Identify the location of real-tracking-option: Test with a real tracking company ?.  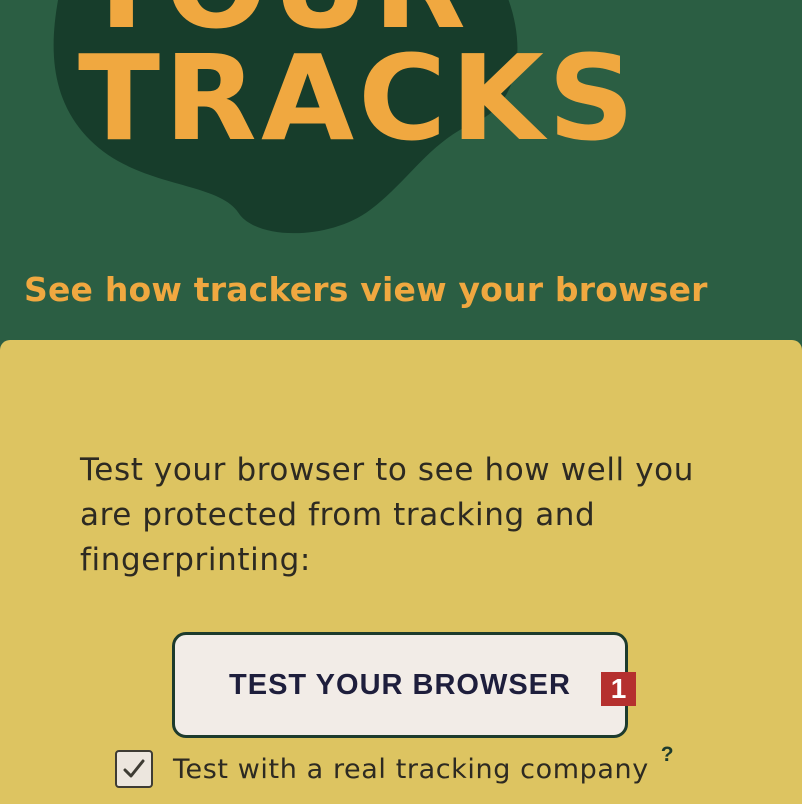
(394, 765).